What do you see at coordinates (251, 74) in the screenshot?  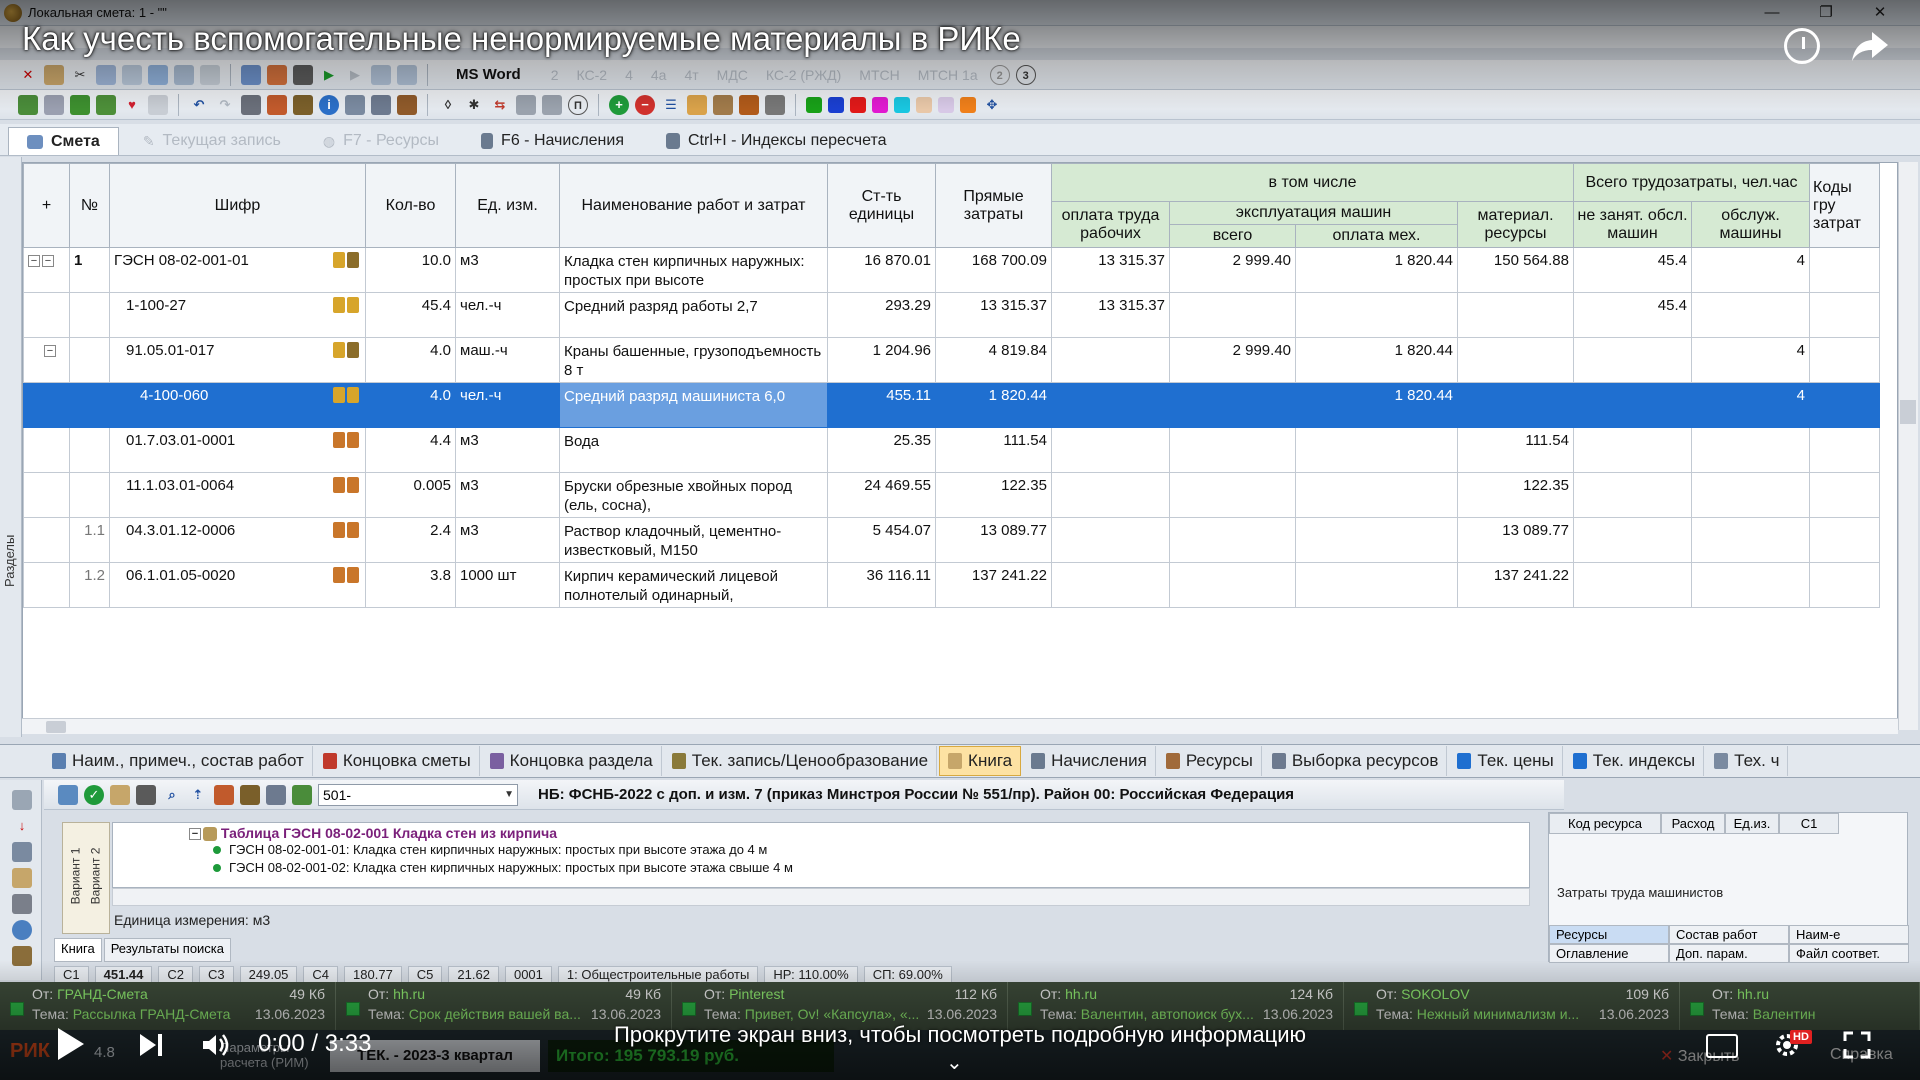 I see `move-icon` at bounding box center [251, 74].